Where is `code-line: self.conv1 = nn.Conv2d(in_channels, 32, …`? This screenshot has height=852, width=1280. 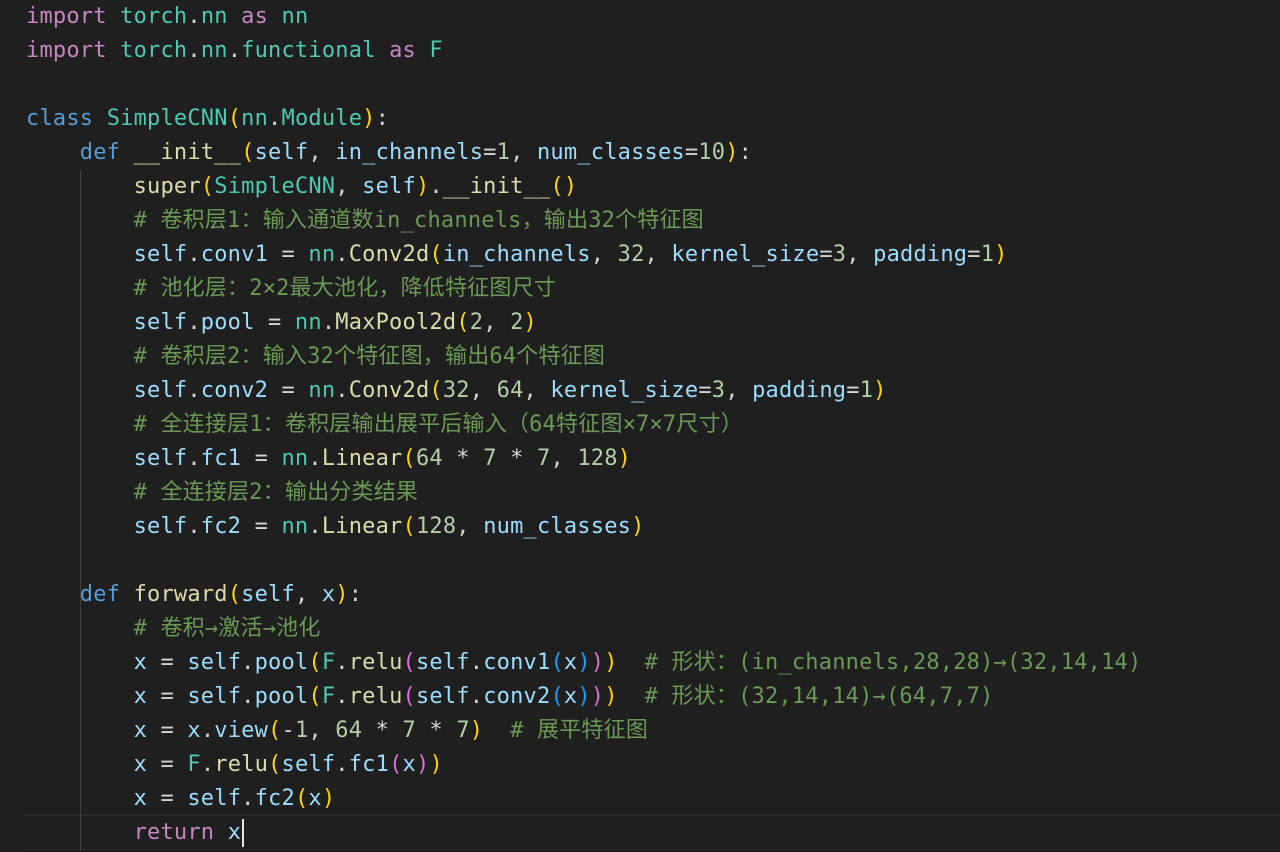
code-line: self.conv1 = nn.Conv2d(in_channels, 32, … is located at coordinates (517, 255).